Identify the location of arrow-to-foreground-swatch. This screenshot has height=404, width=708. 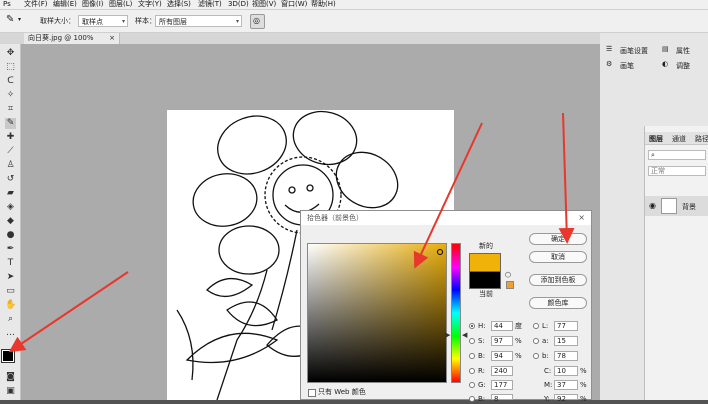
(68, 312).